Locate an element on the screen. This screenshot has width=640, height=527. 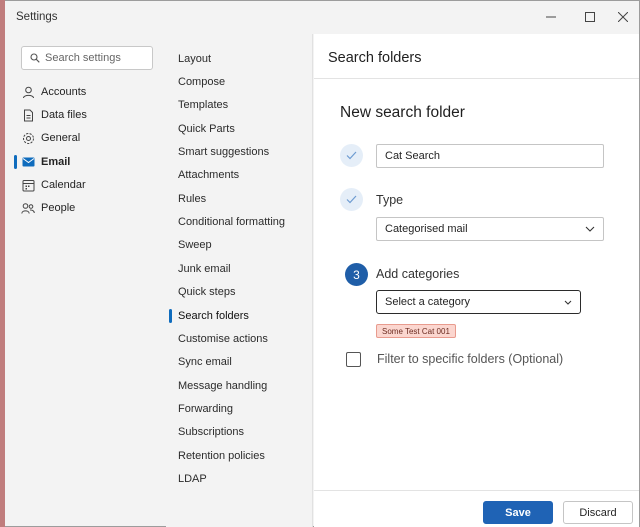
panel-footer: Save Discard is located at coordinates (476, 508).